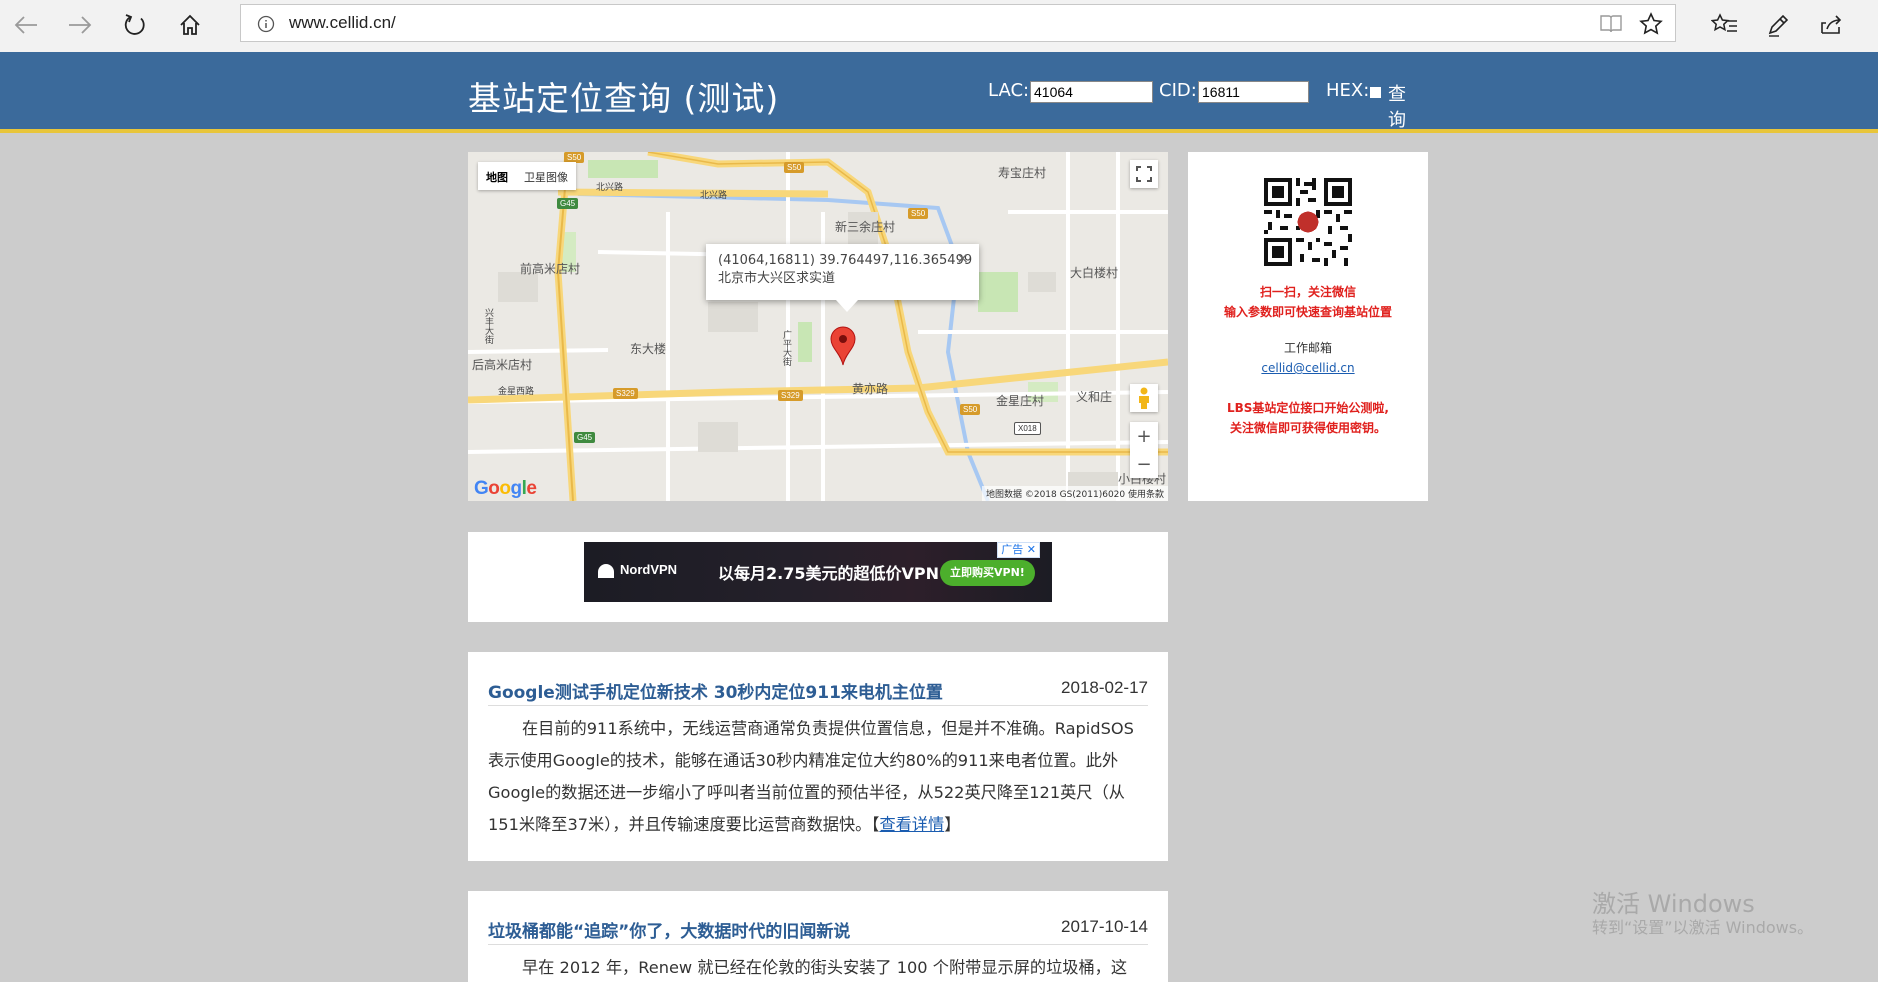  I want to click on share-button, so click(1832, 25).